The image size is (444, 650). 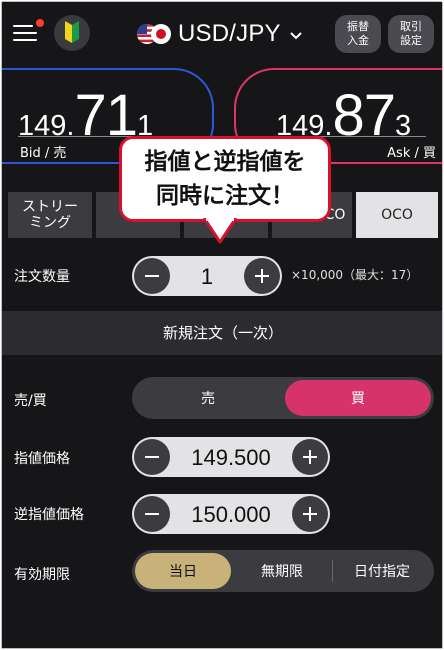 I want to click on ask-label: Ask / 買, so click(x=411, y=153).